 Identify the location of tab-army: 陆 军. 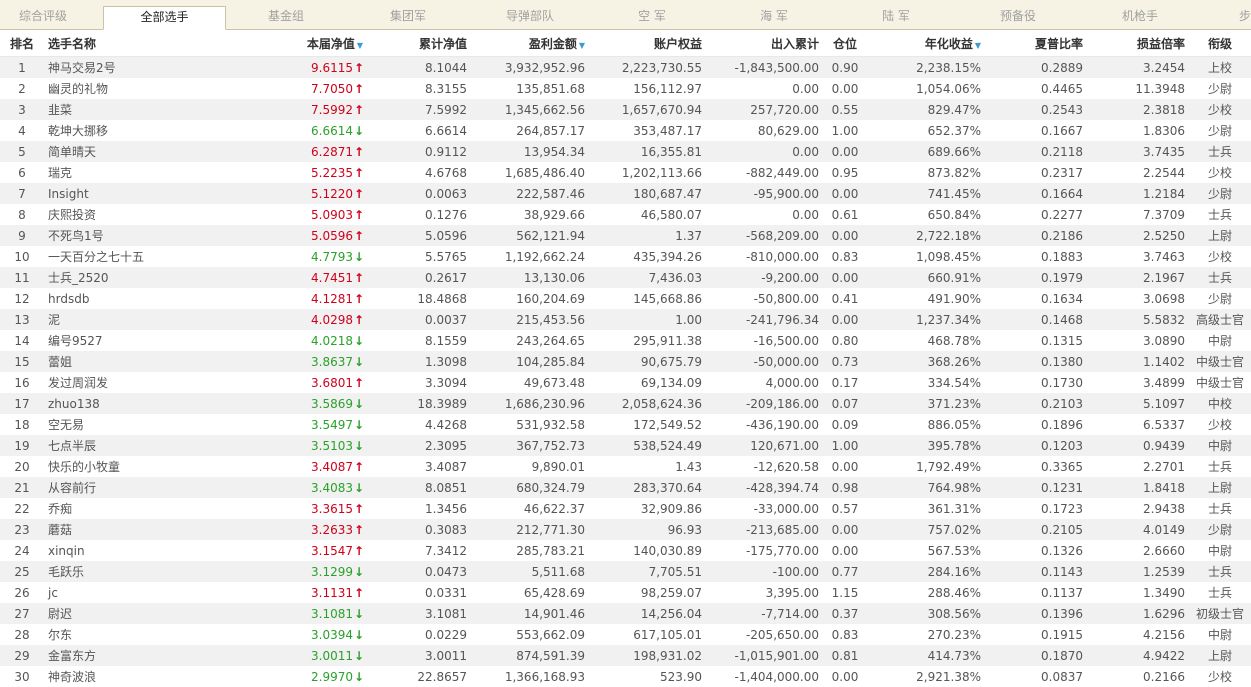
(896, 17).